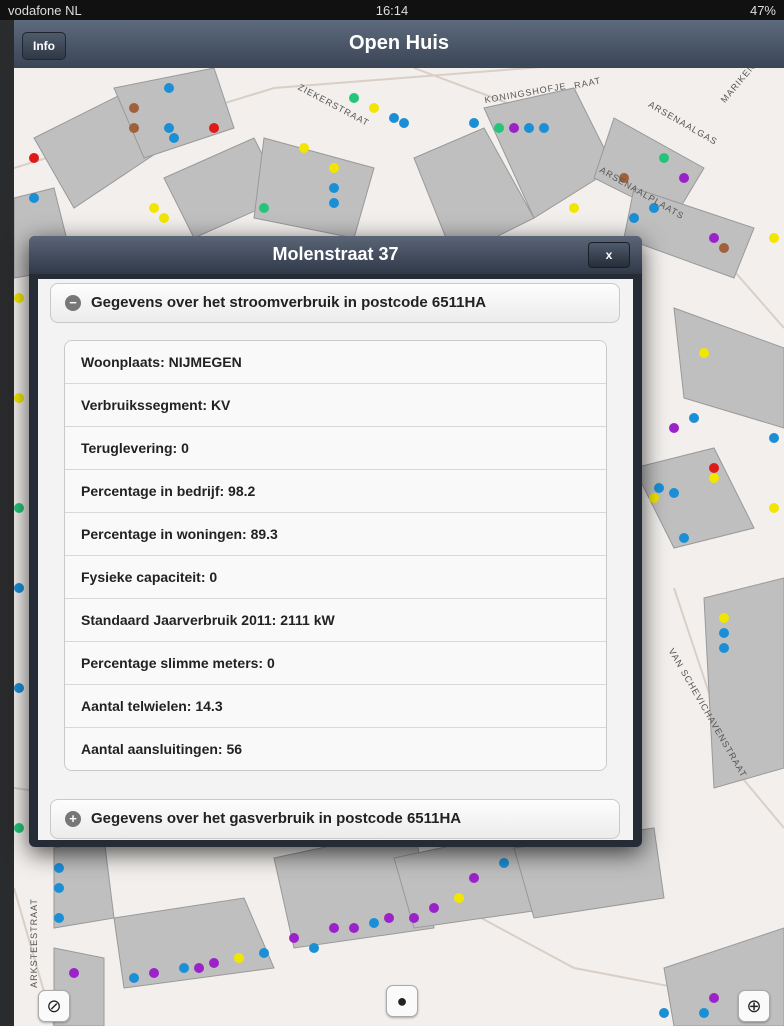 The height and width of the screenshot is (1026, 784). I want to click on street-label: ARKSTEESTRAAT, so click(33, 943).